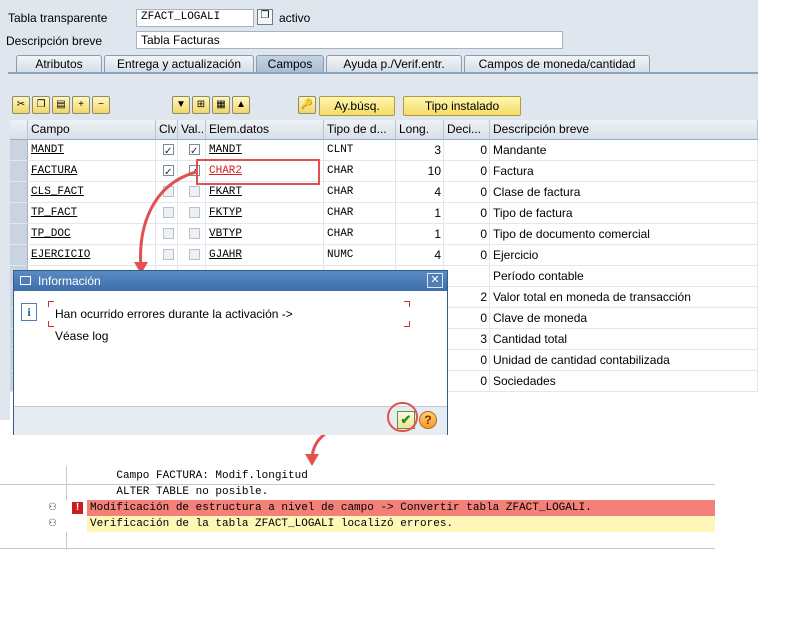 This screenshot has height=620, width=808. What do you see at coordinates (435, 280) in the screenshot?
I see `close-icon: ✕` at bounding box center [435, 280].